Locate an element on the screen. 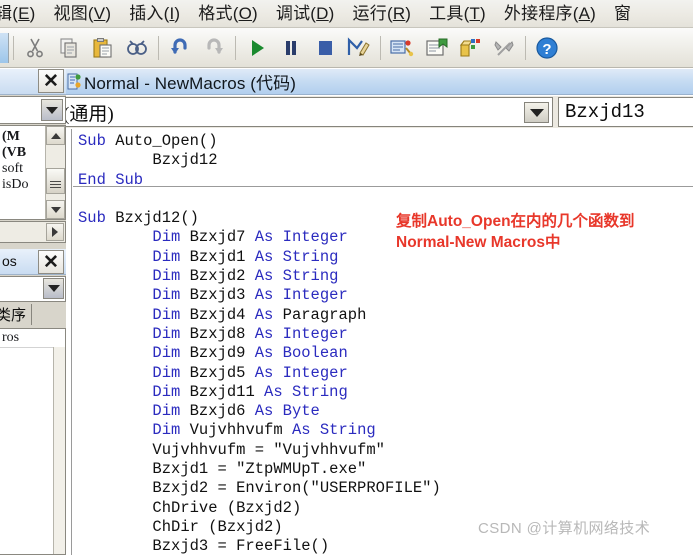  left-docked-panels: ✕ (M (VB soft isDo os ✕ 类序 ros is located at coordinates (33, 312).